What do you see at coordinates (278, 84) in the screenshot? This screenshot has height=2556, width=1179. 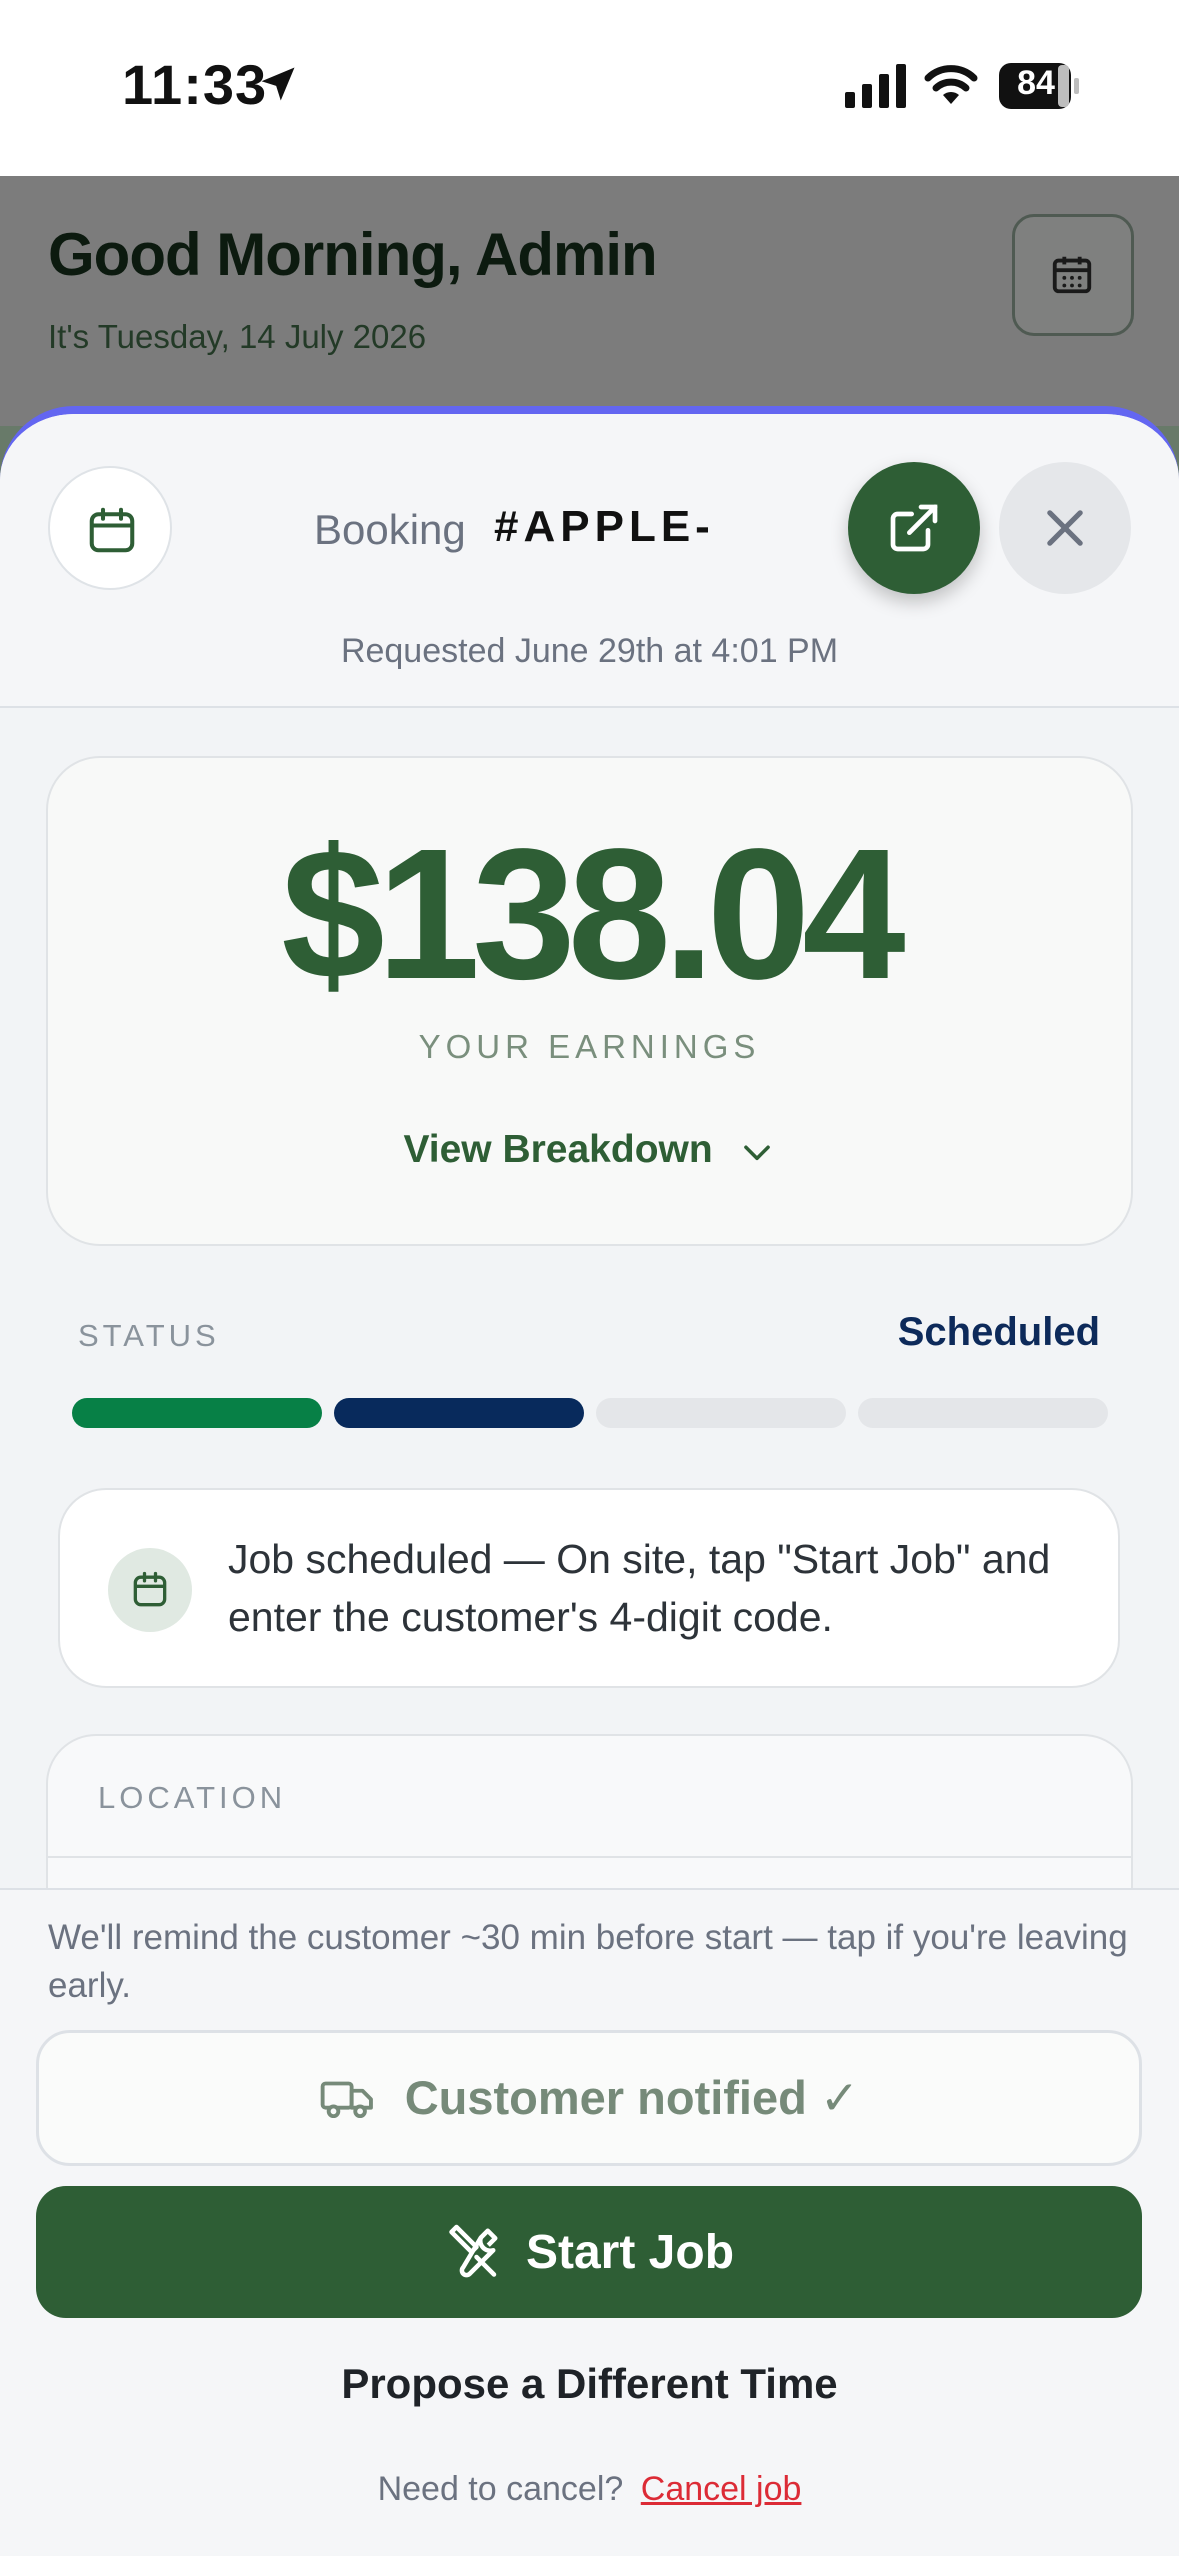 I see `location-arrow-icon` at bounding box center [278, 84].